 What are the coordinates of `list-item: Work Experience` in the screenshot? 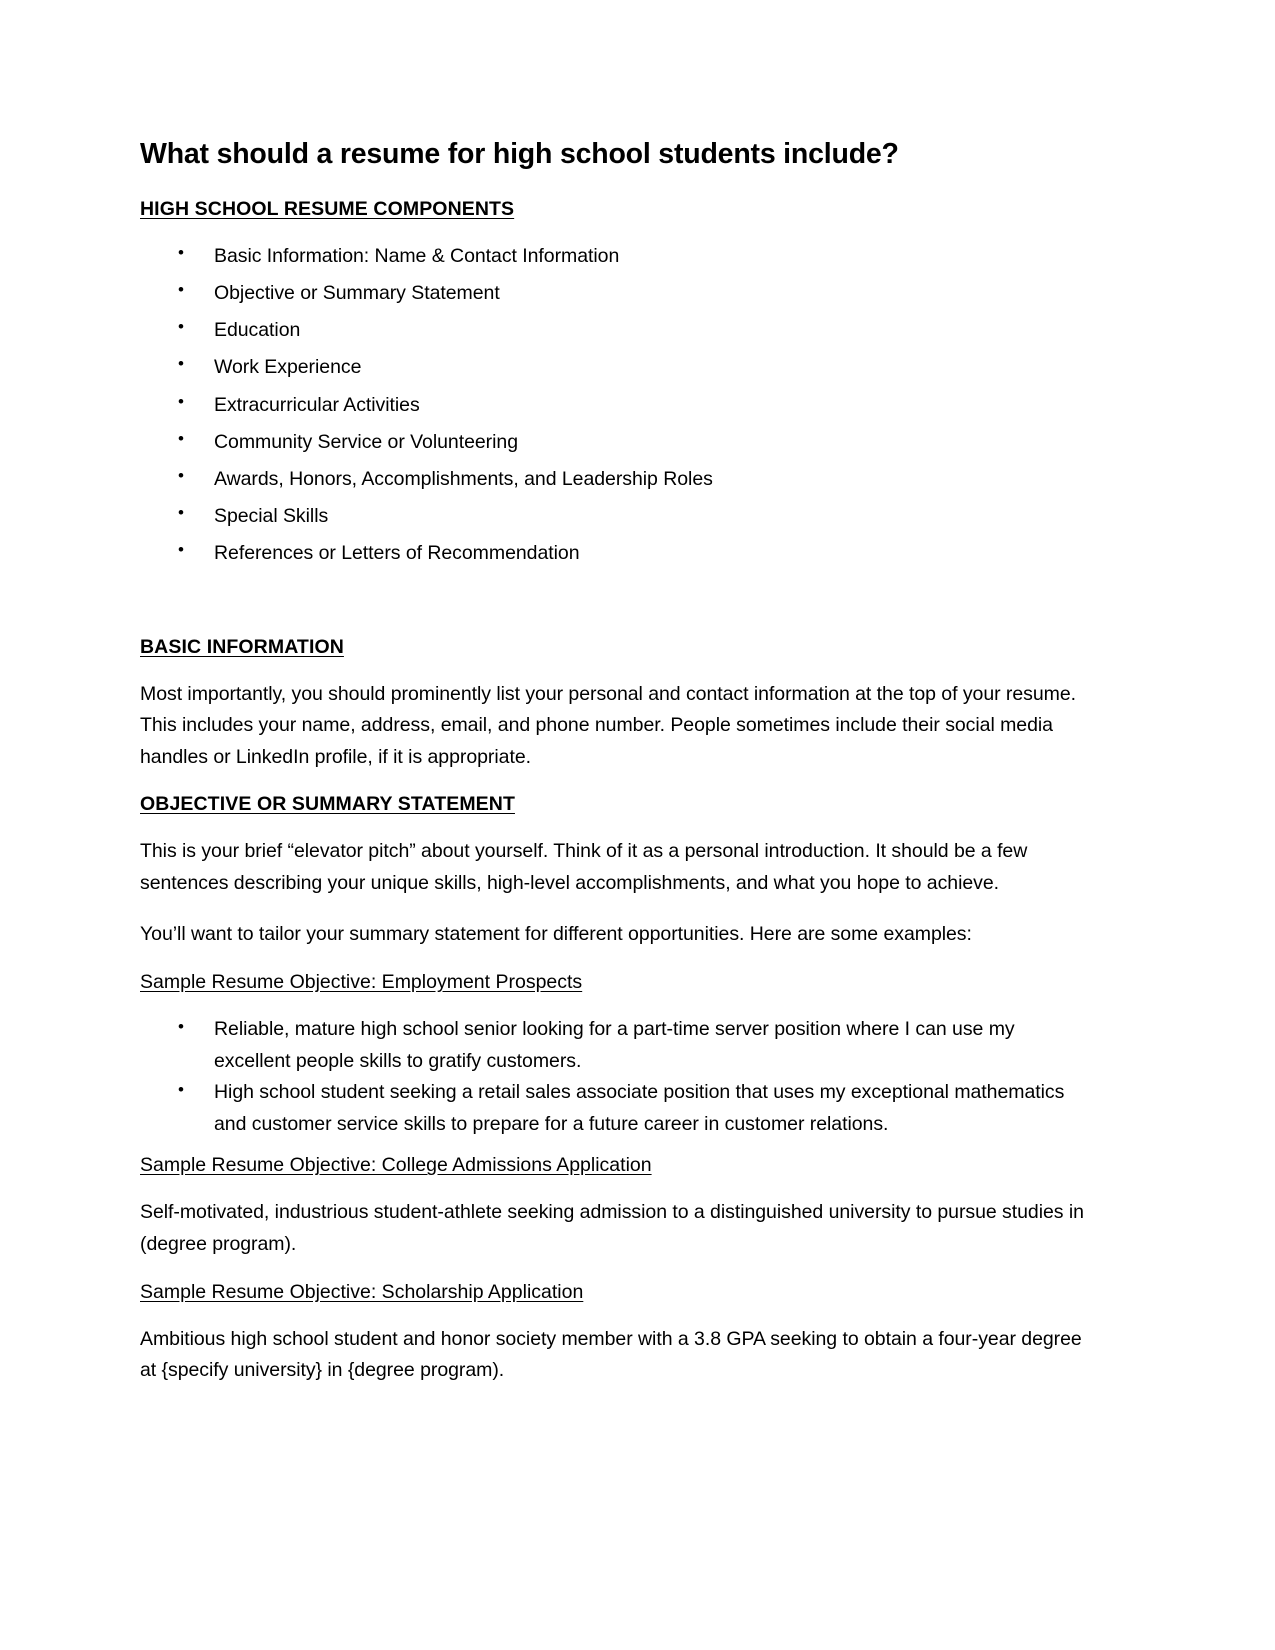 It's located at (615, 366).